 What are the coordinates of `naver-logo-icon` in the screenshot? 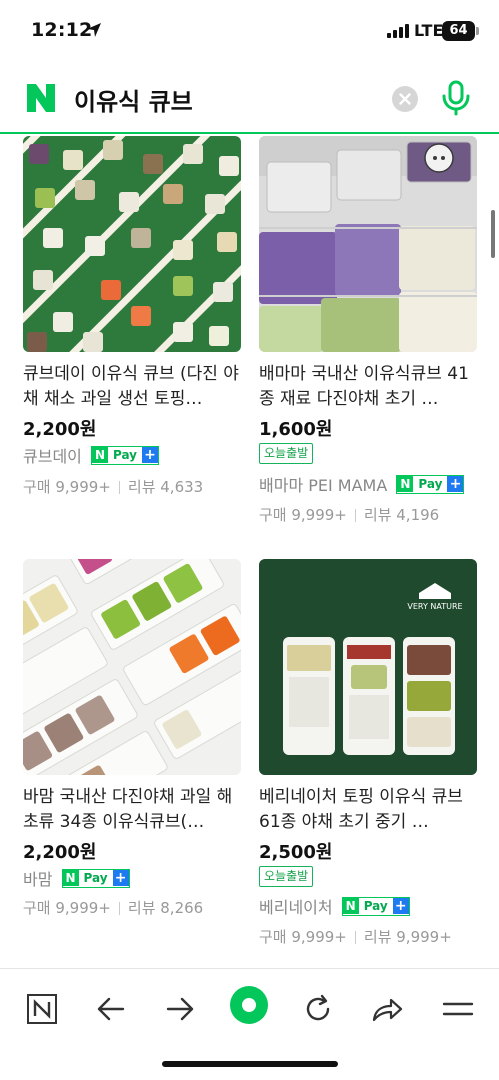 It's located at (41, 98).